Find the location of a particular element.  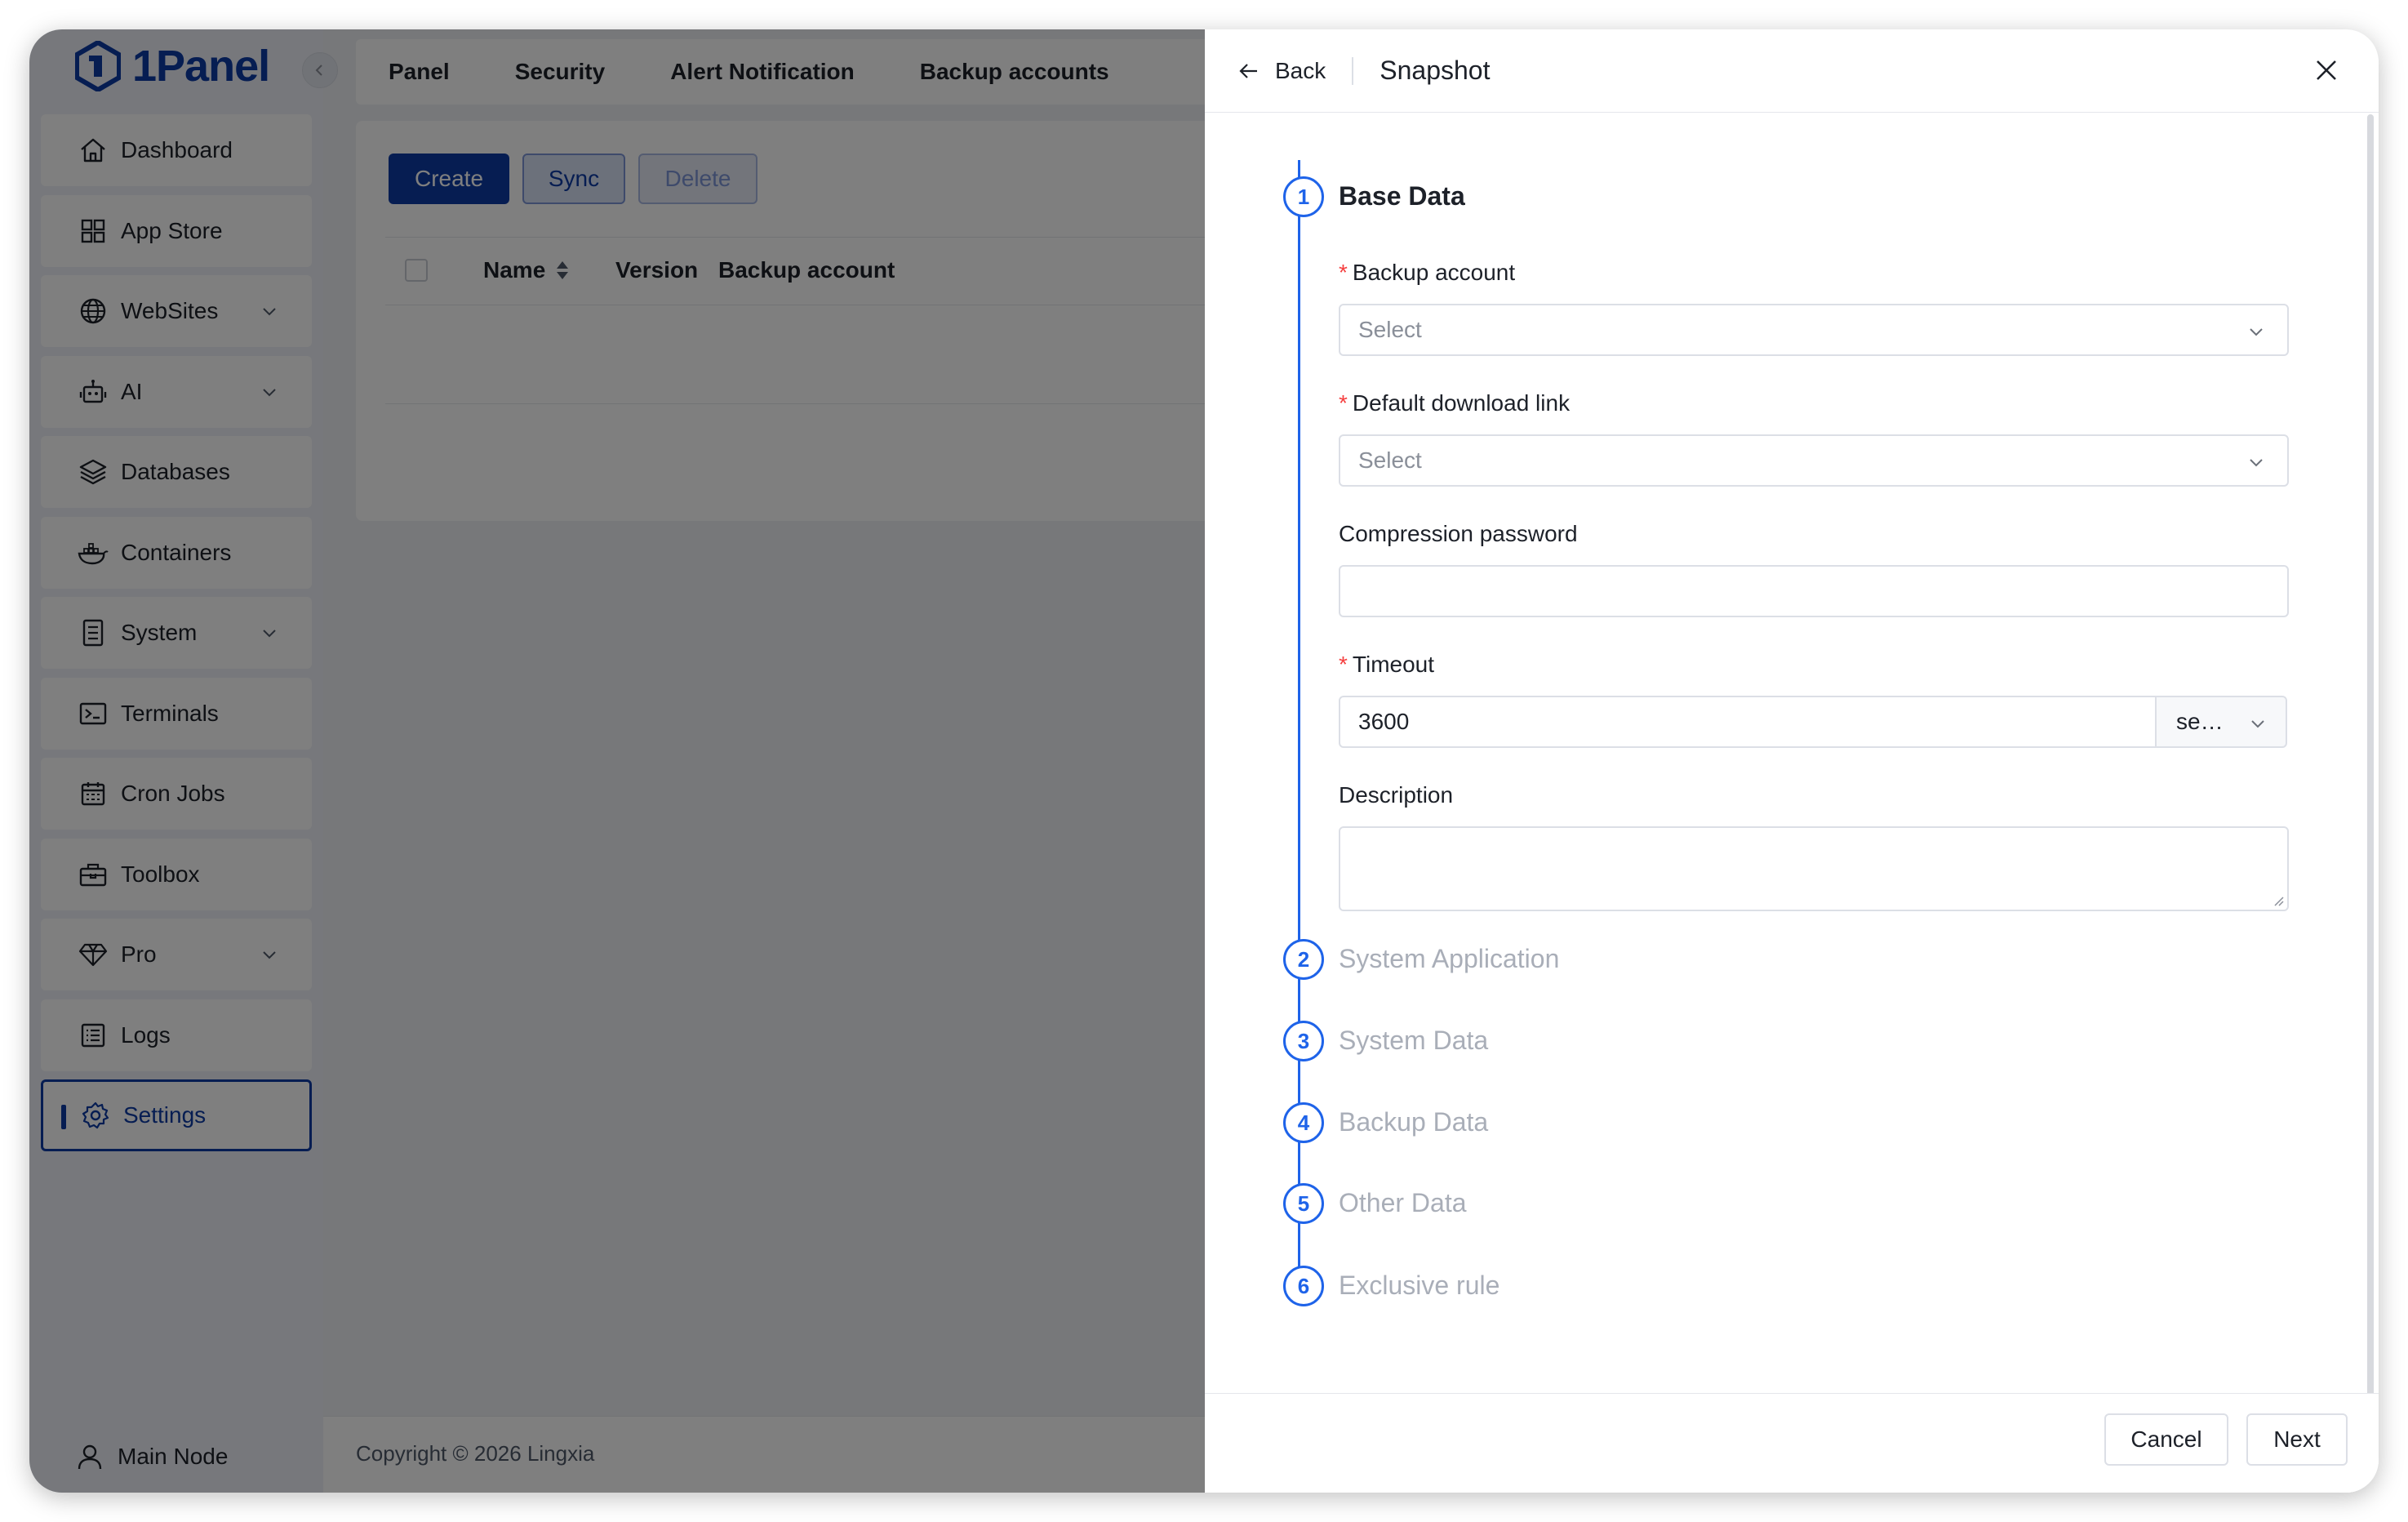

drawer-header: Back Snapshot is located at coordinates (1792, 71).